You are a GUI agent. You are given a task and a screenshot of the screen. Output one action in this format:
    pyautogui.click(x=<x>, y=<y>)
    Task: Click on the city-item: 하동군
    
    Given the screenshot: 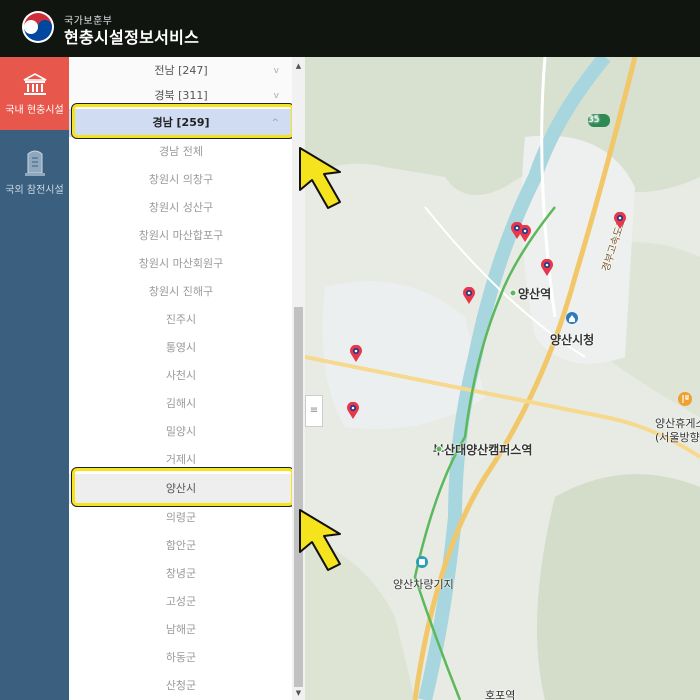 What is the action you would take?
    pyautogui.click(x=181, y=658)
    